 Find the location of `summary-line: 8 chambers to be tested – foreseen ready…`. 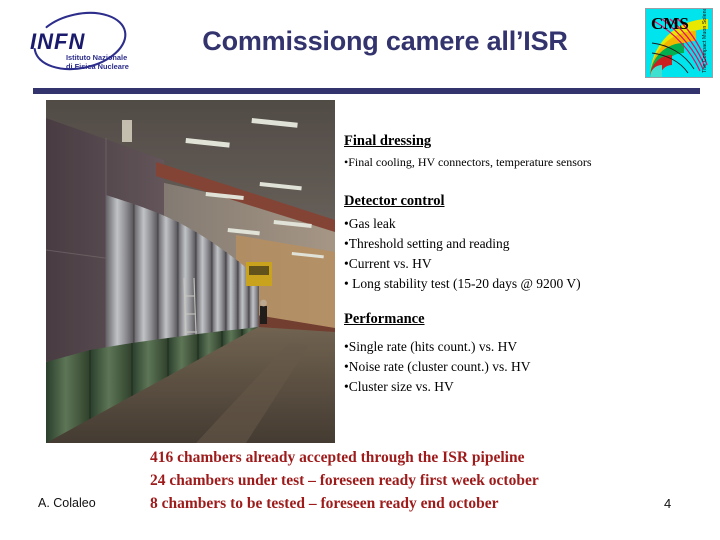

summary-line: 8 chambers to be tested – foreseen ready… is located at coordinates (324, 503).